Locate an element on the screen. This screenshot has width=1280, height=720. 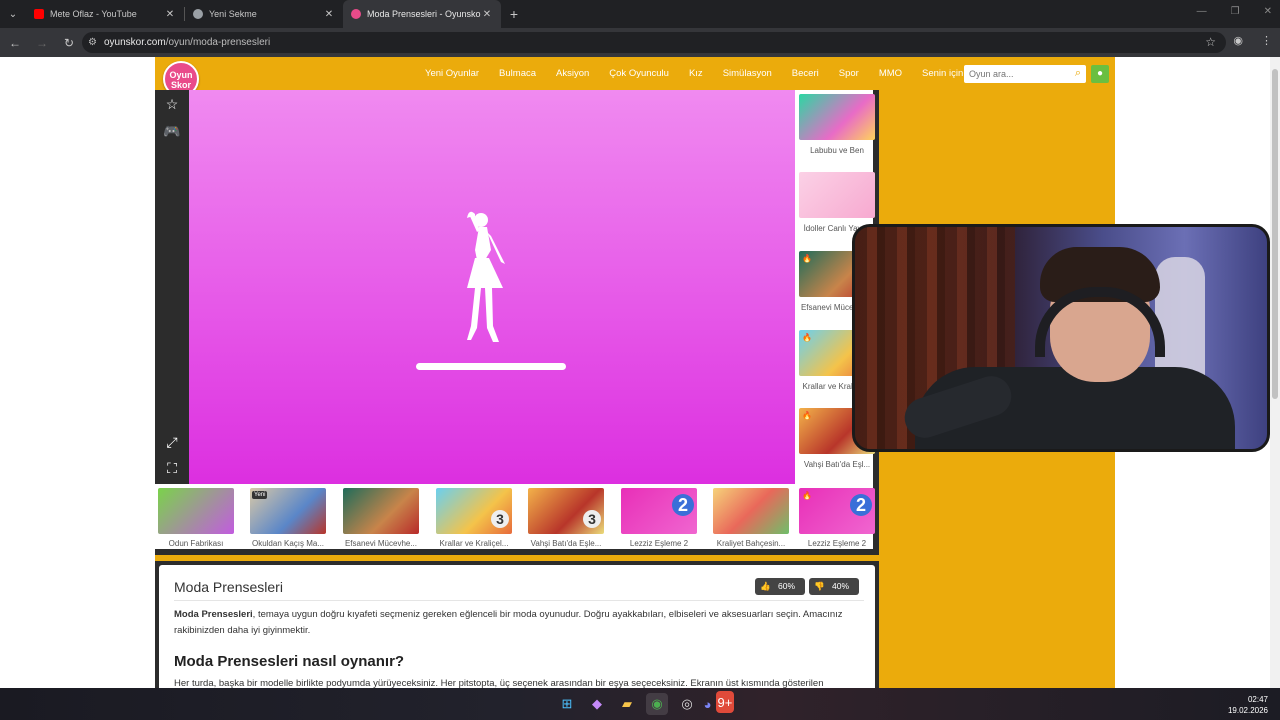
like-percent: 60% is located at coordinates (787, 586).